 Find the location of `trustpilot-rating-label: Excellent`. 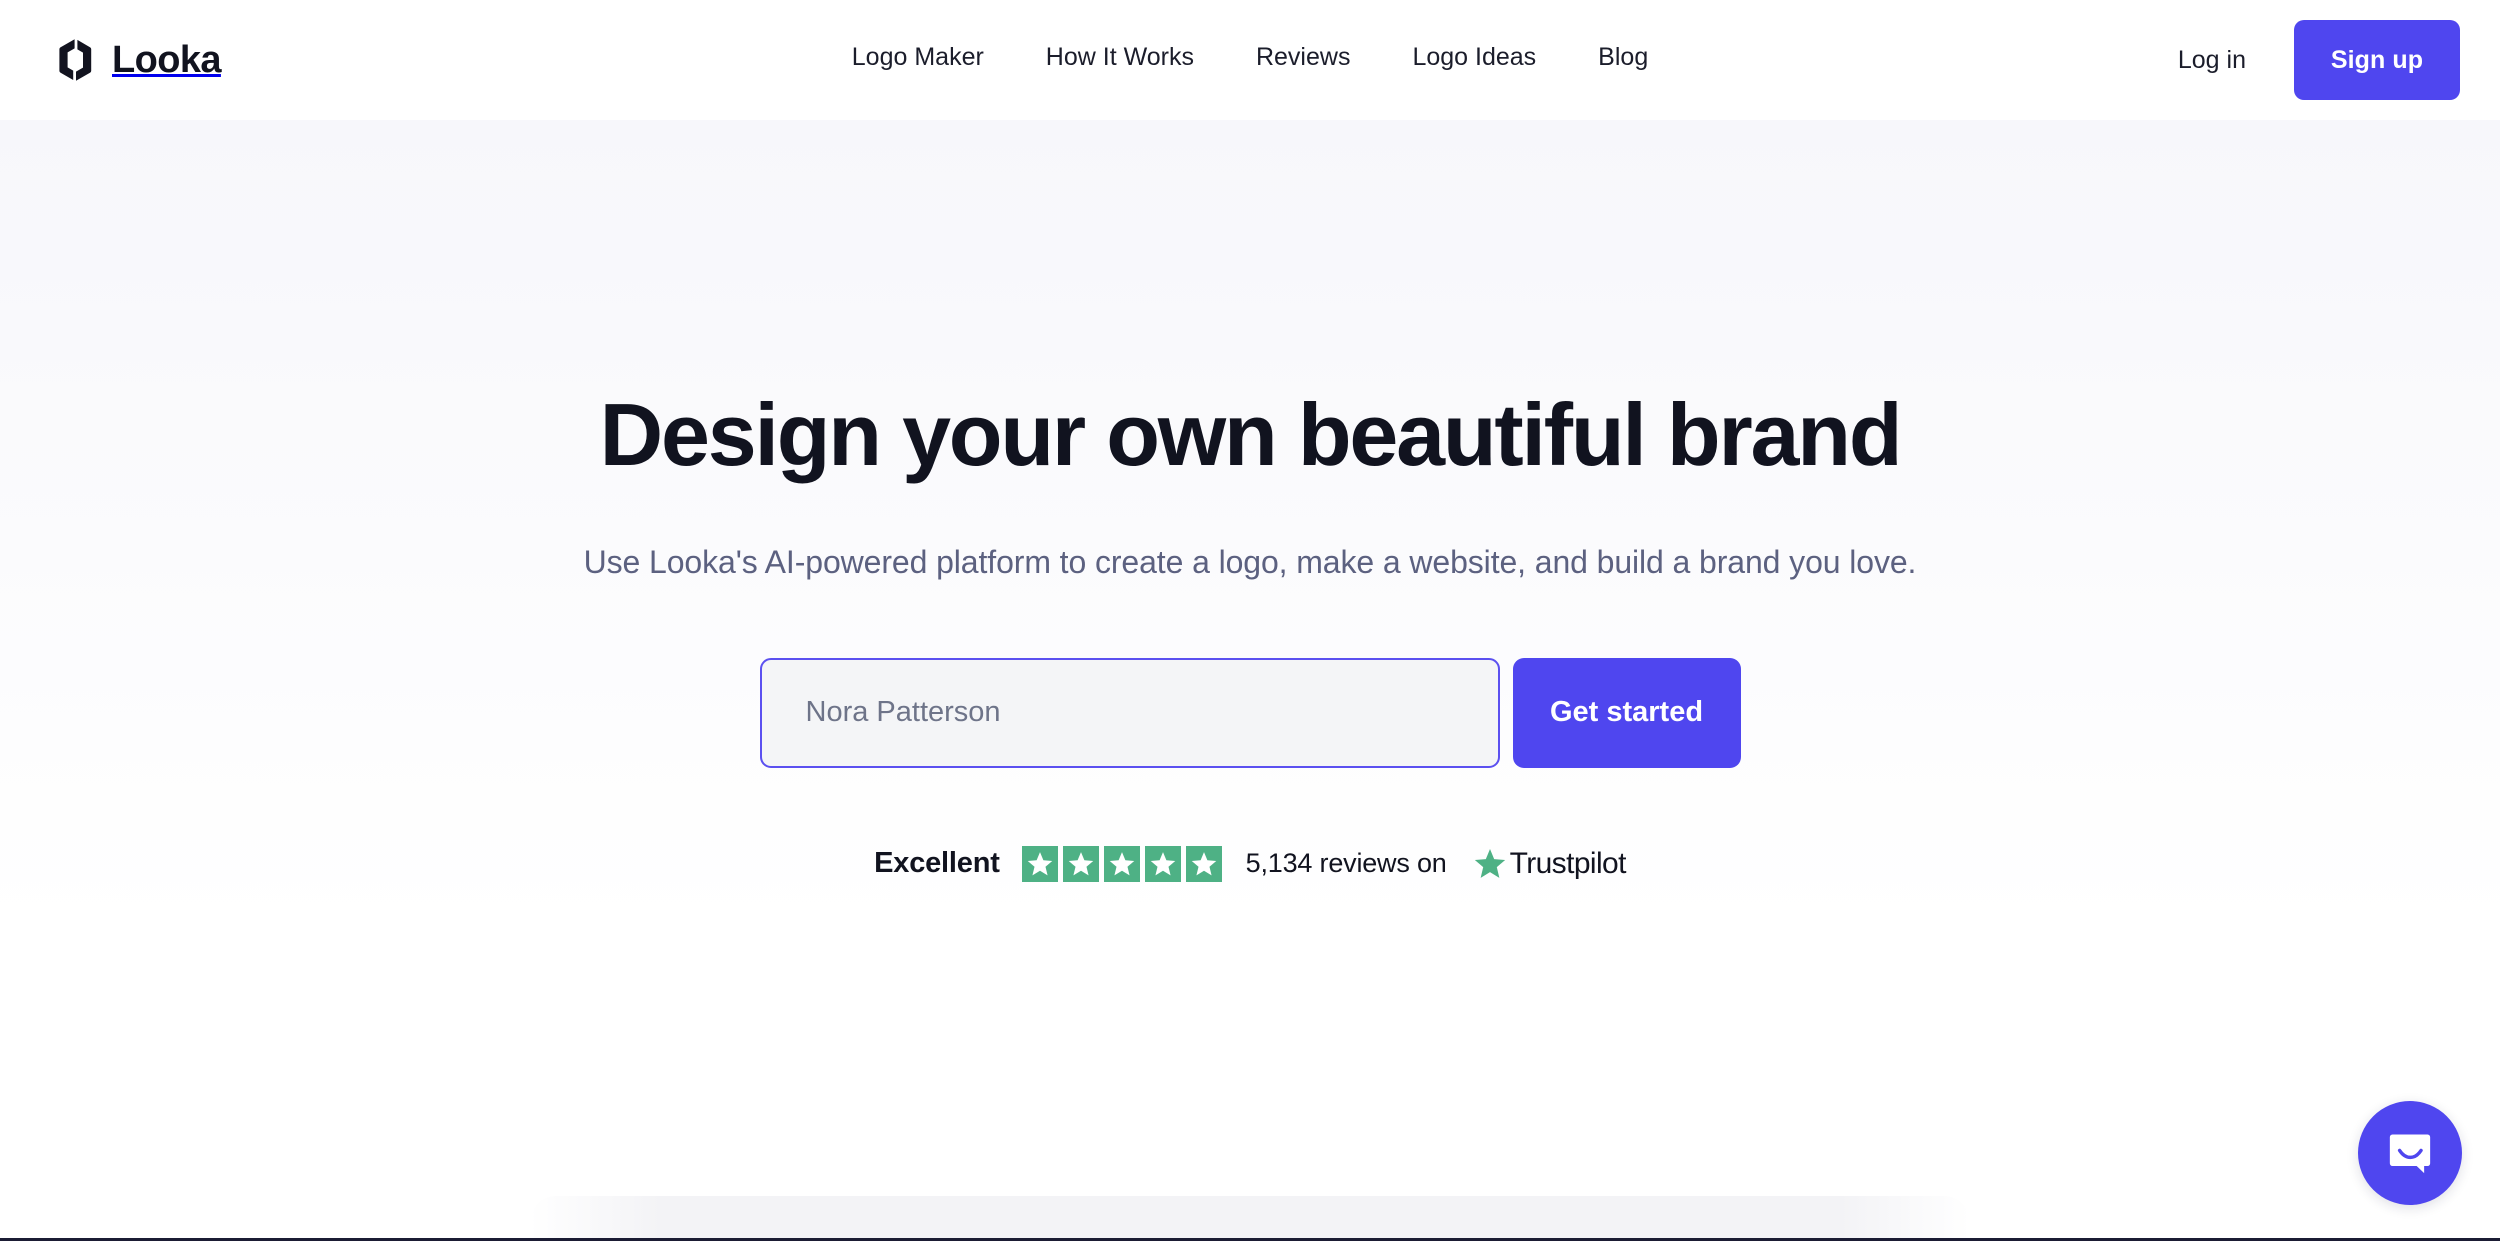

trustpilot-rating-label: Excellent is located at coordinates (937, 863).